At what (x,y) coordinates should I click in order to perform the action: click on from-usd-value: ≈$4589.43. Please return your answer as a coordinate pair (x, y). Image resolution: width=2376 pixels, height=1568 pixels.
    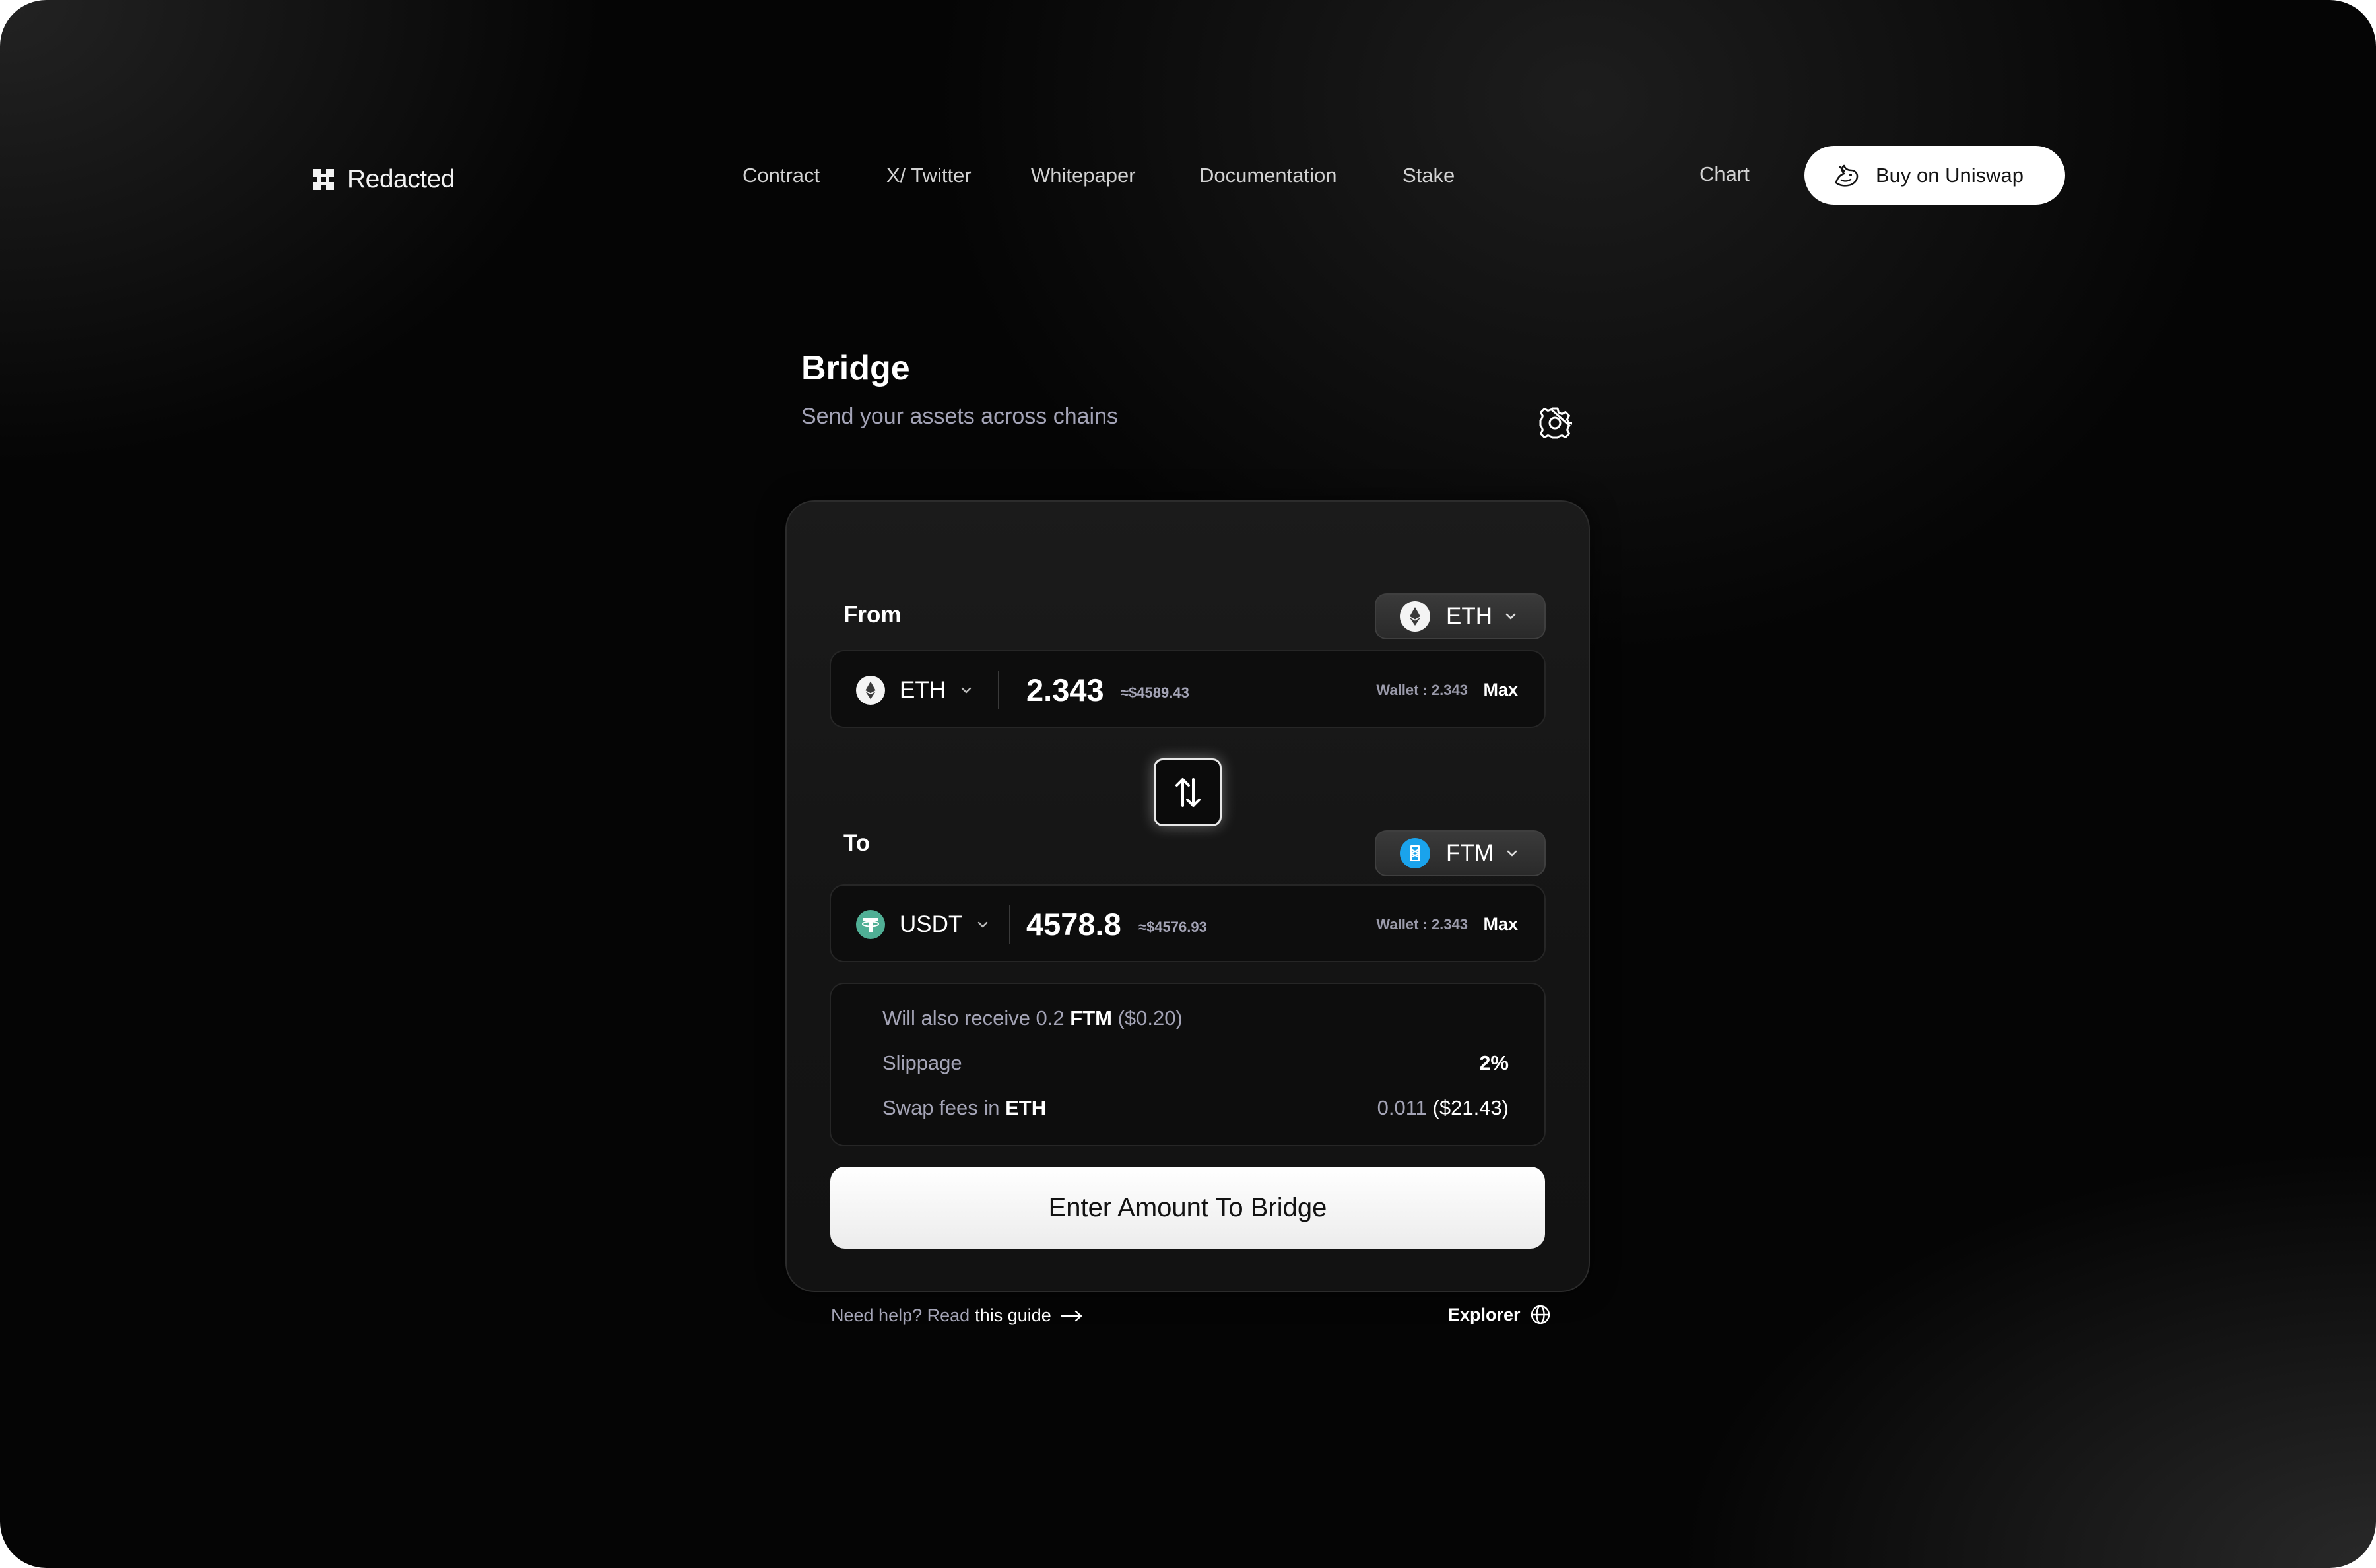
    Looking at the image, I should click on (1155, 692).